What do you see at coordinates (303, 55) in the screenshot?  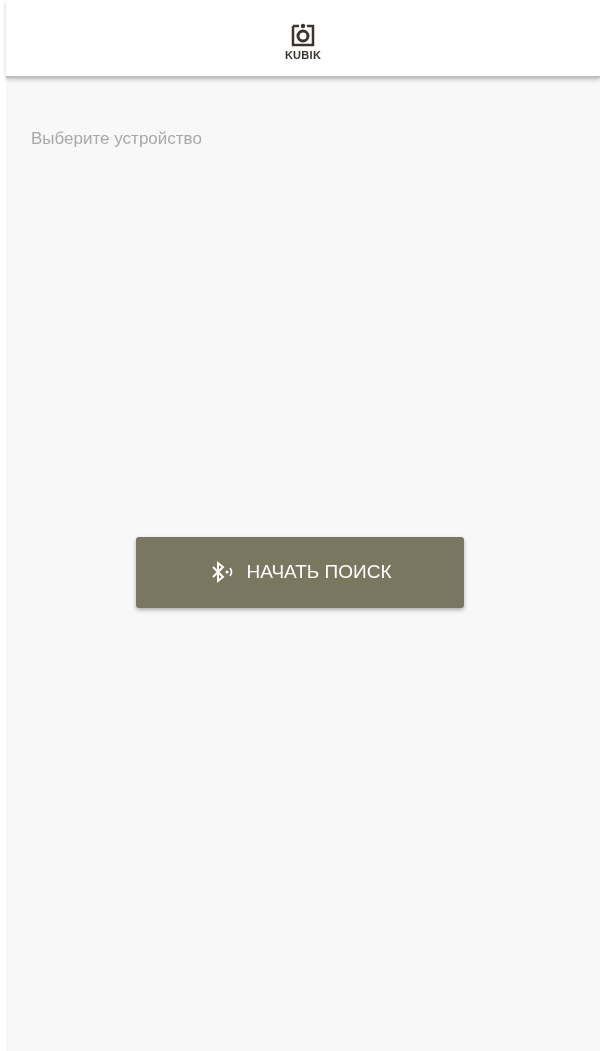 I see `logo-text: KUBIK` at bounding box center [303, 55].